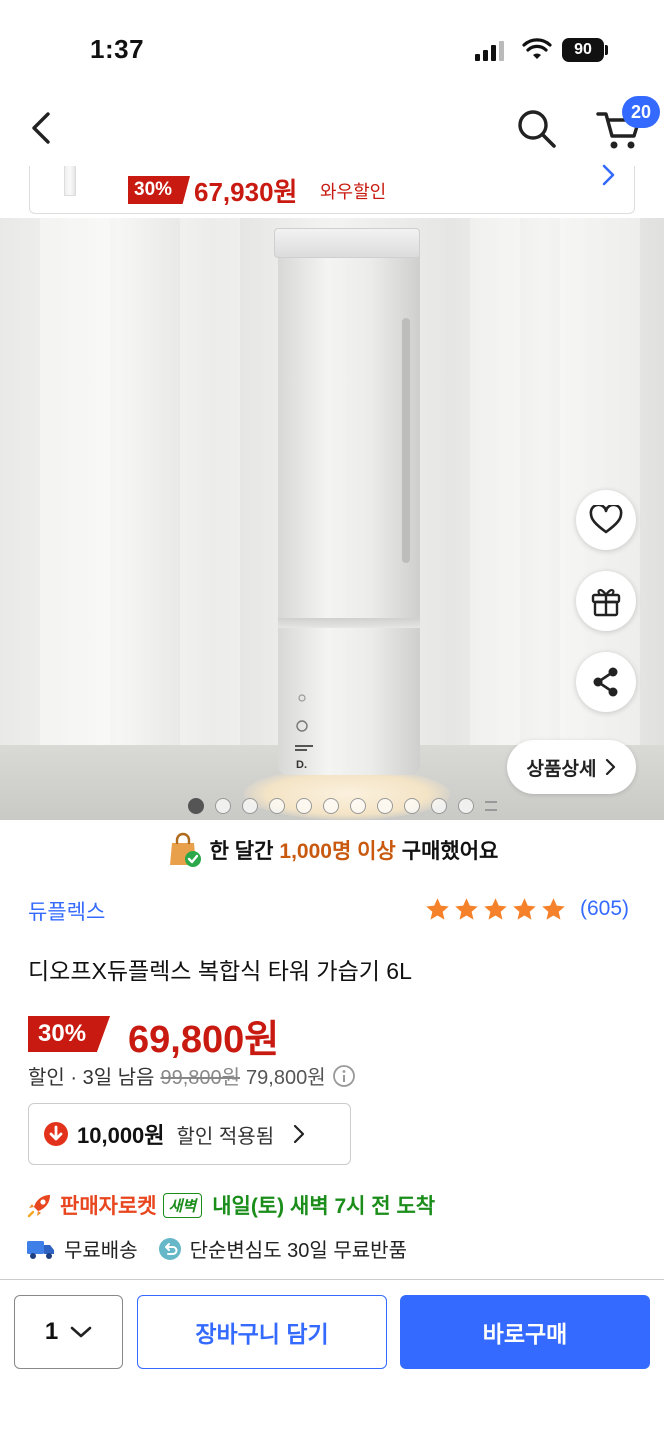  What do you see at coordinates (342, 806) in the screenshot?
I see `gallery-pagination` at bounding box center [342, 806].